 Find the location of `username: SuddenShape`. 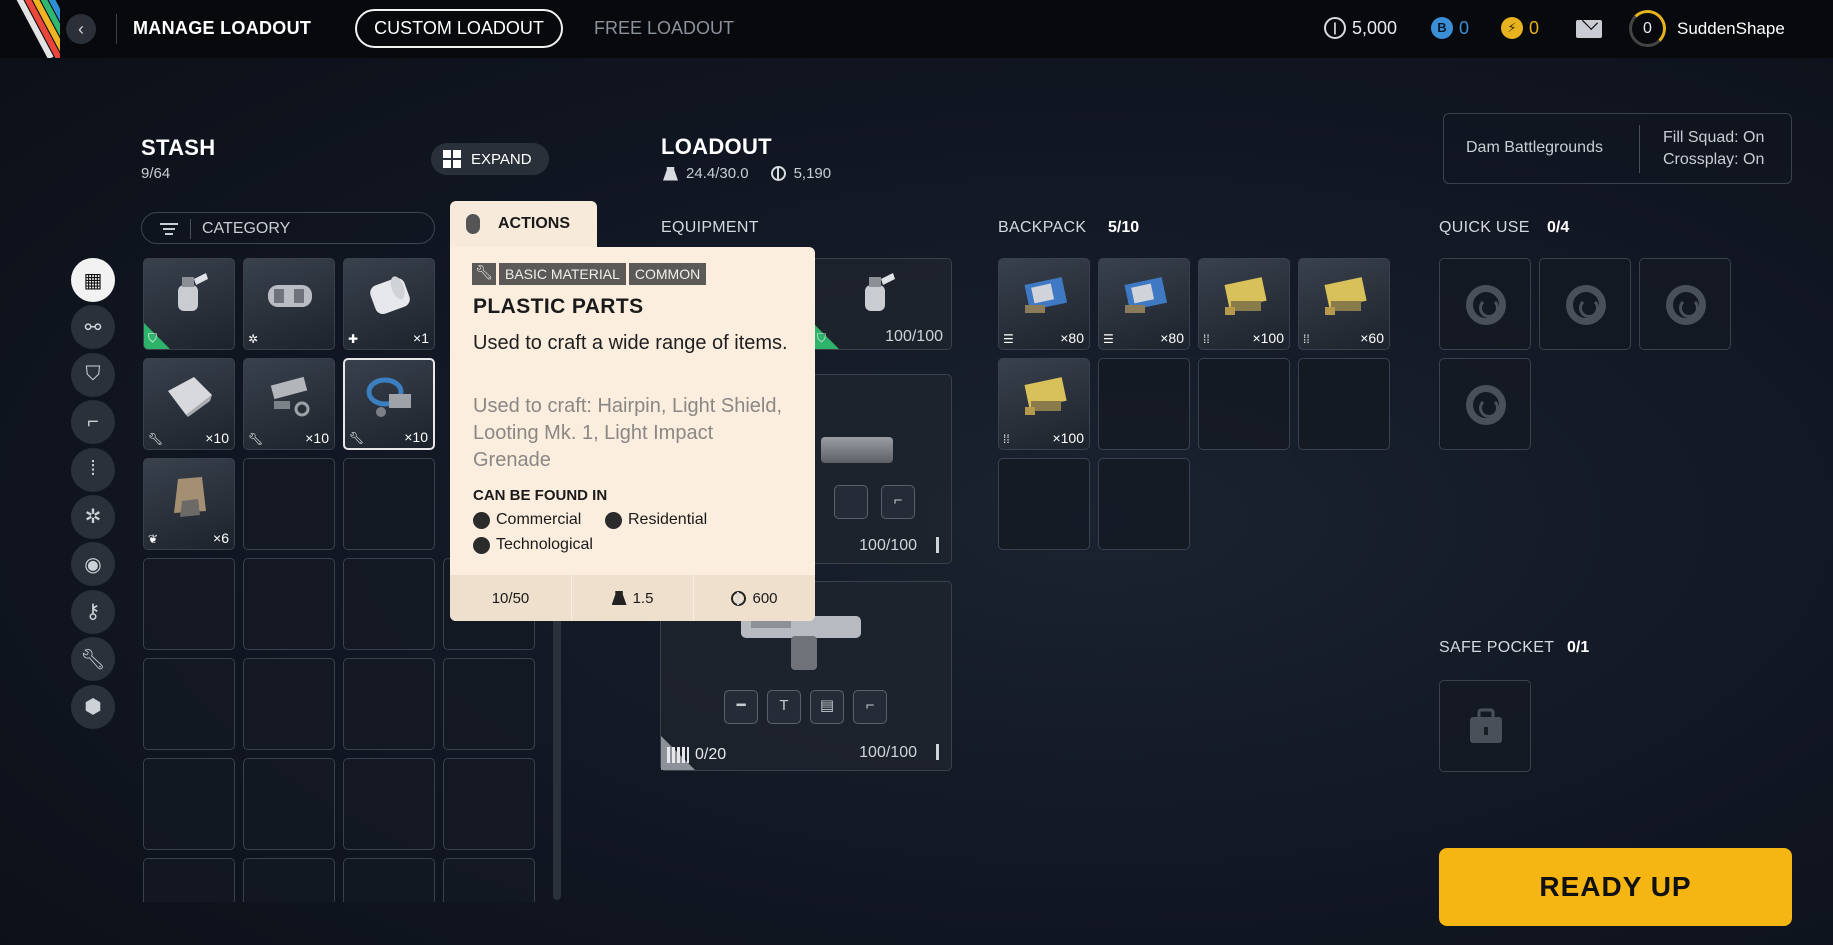

username: SuddenShape is located at coordinates (1731, 29).